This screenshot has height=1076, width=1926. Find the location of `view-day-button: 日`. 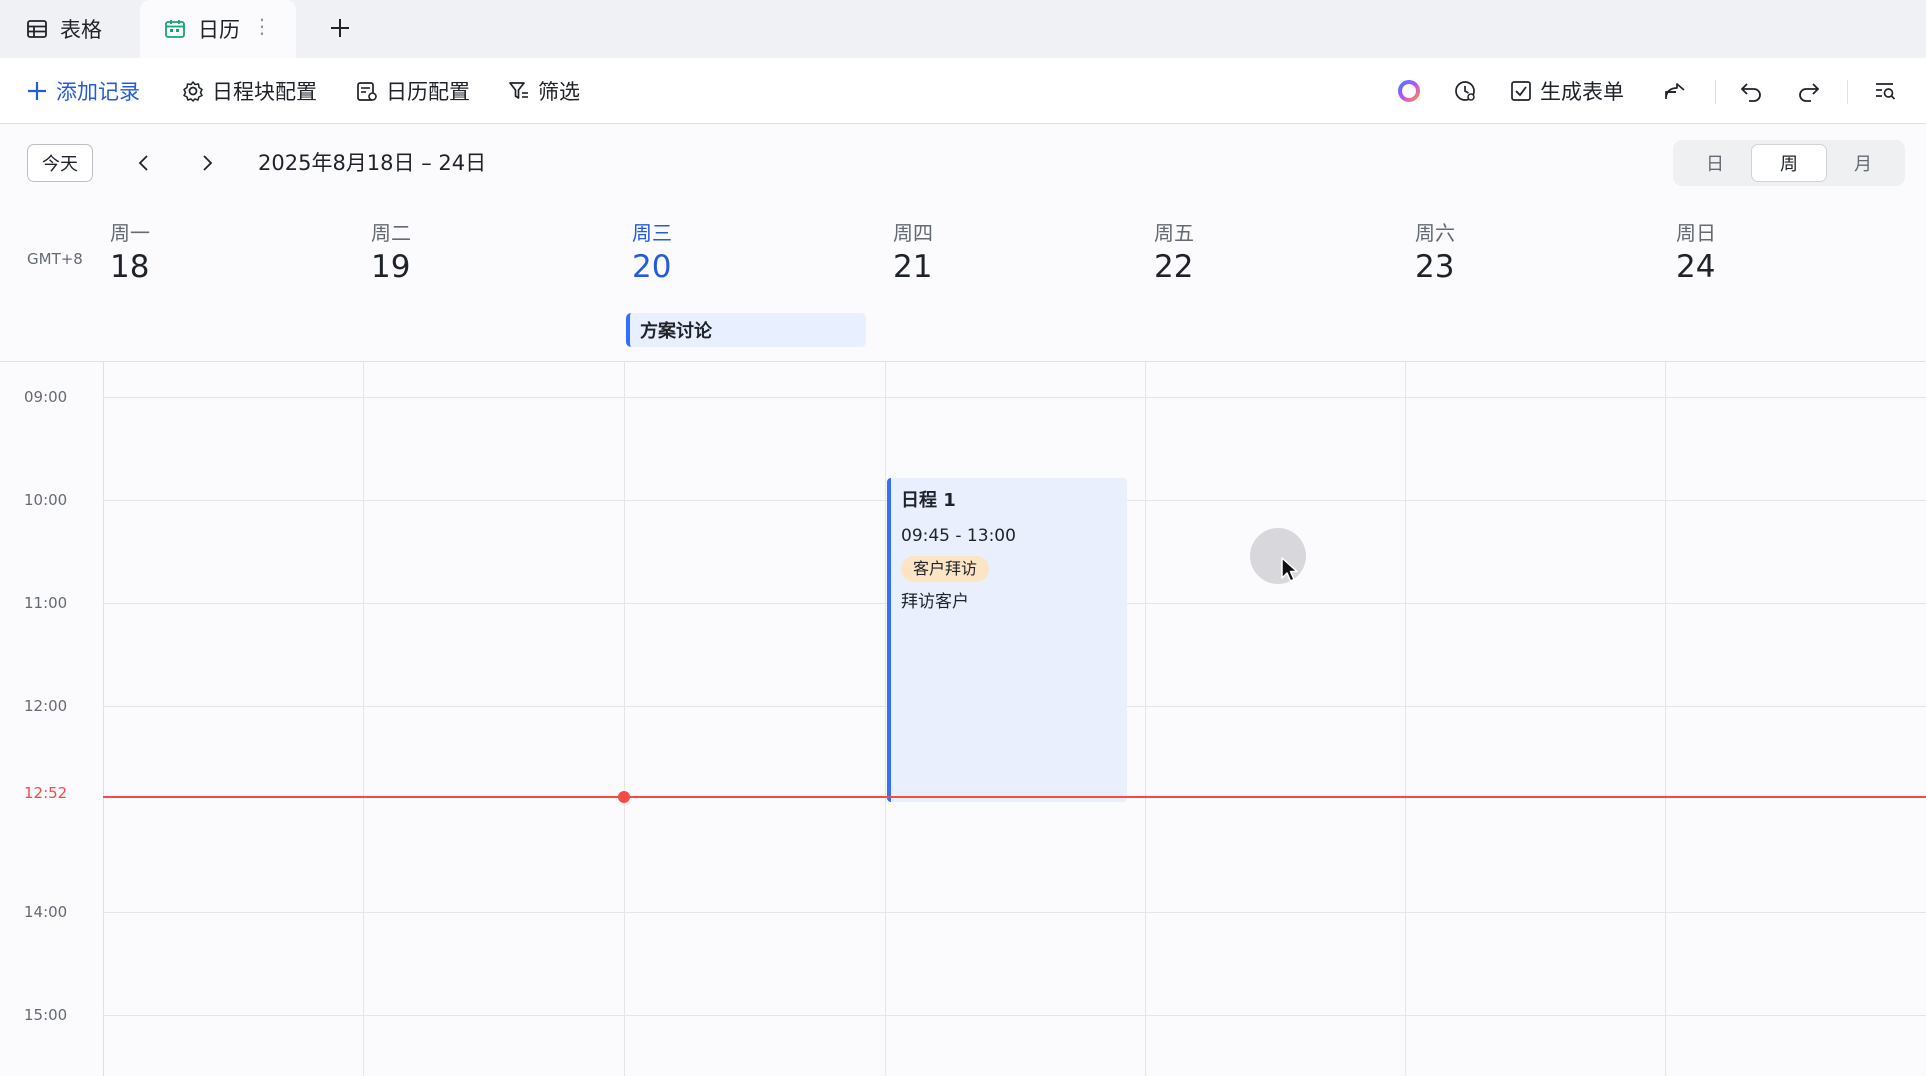

view-day-button: 日 is located at coordinates (1715, 163).